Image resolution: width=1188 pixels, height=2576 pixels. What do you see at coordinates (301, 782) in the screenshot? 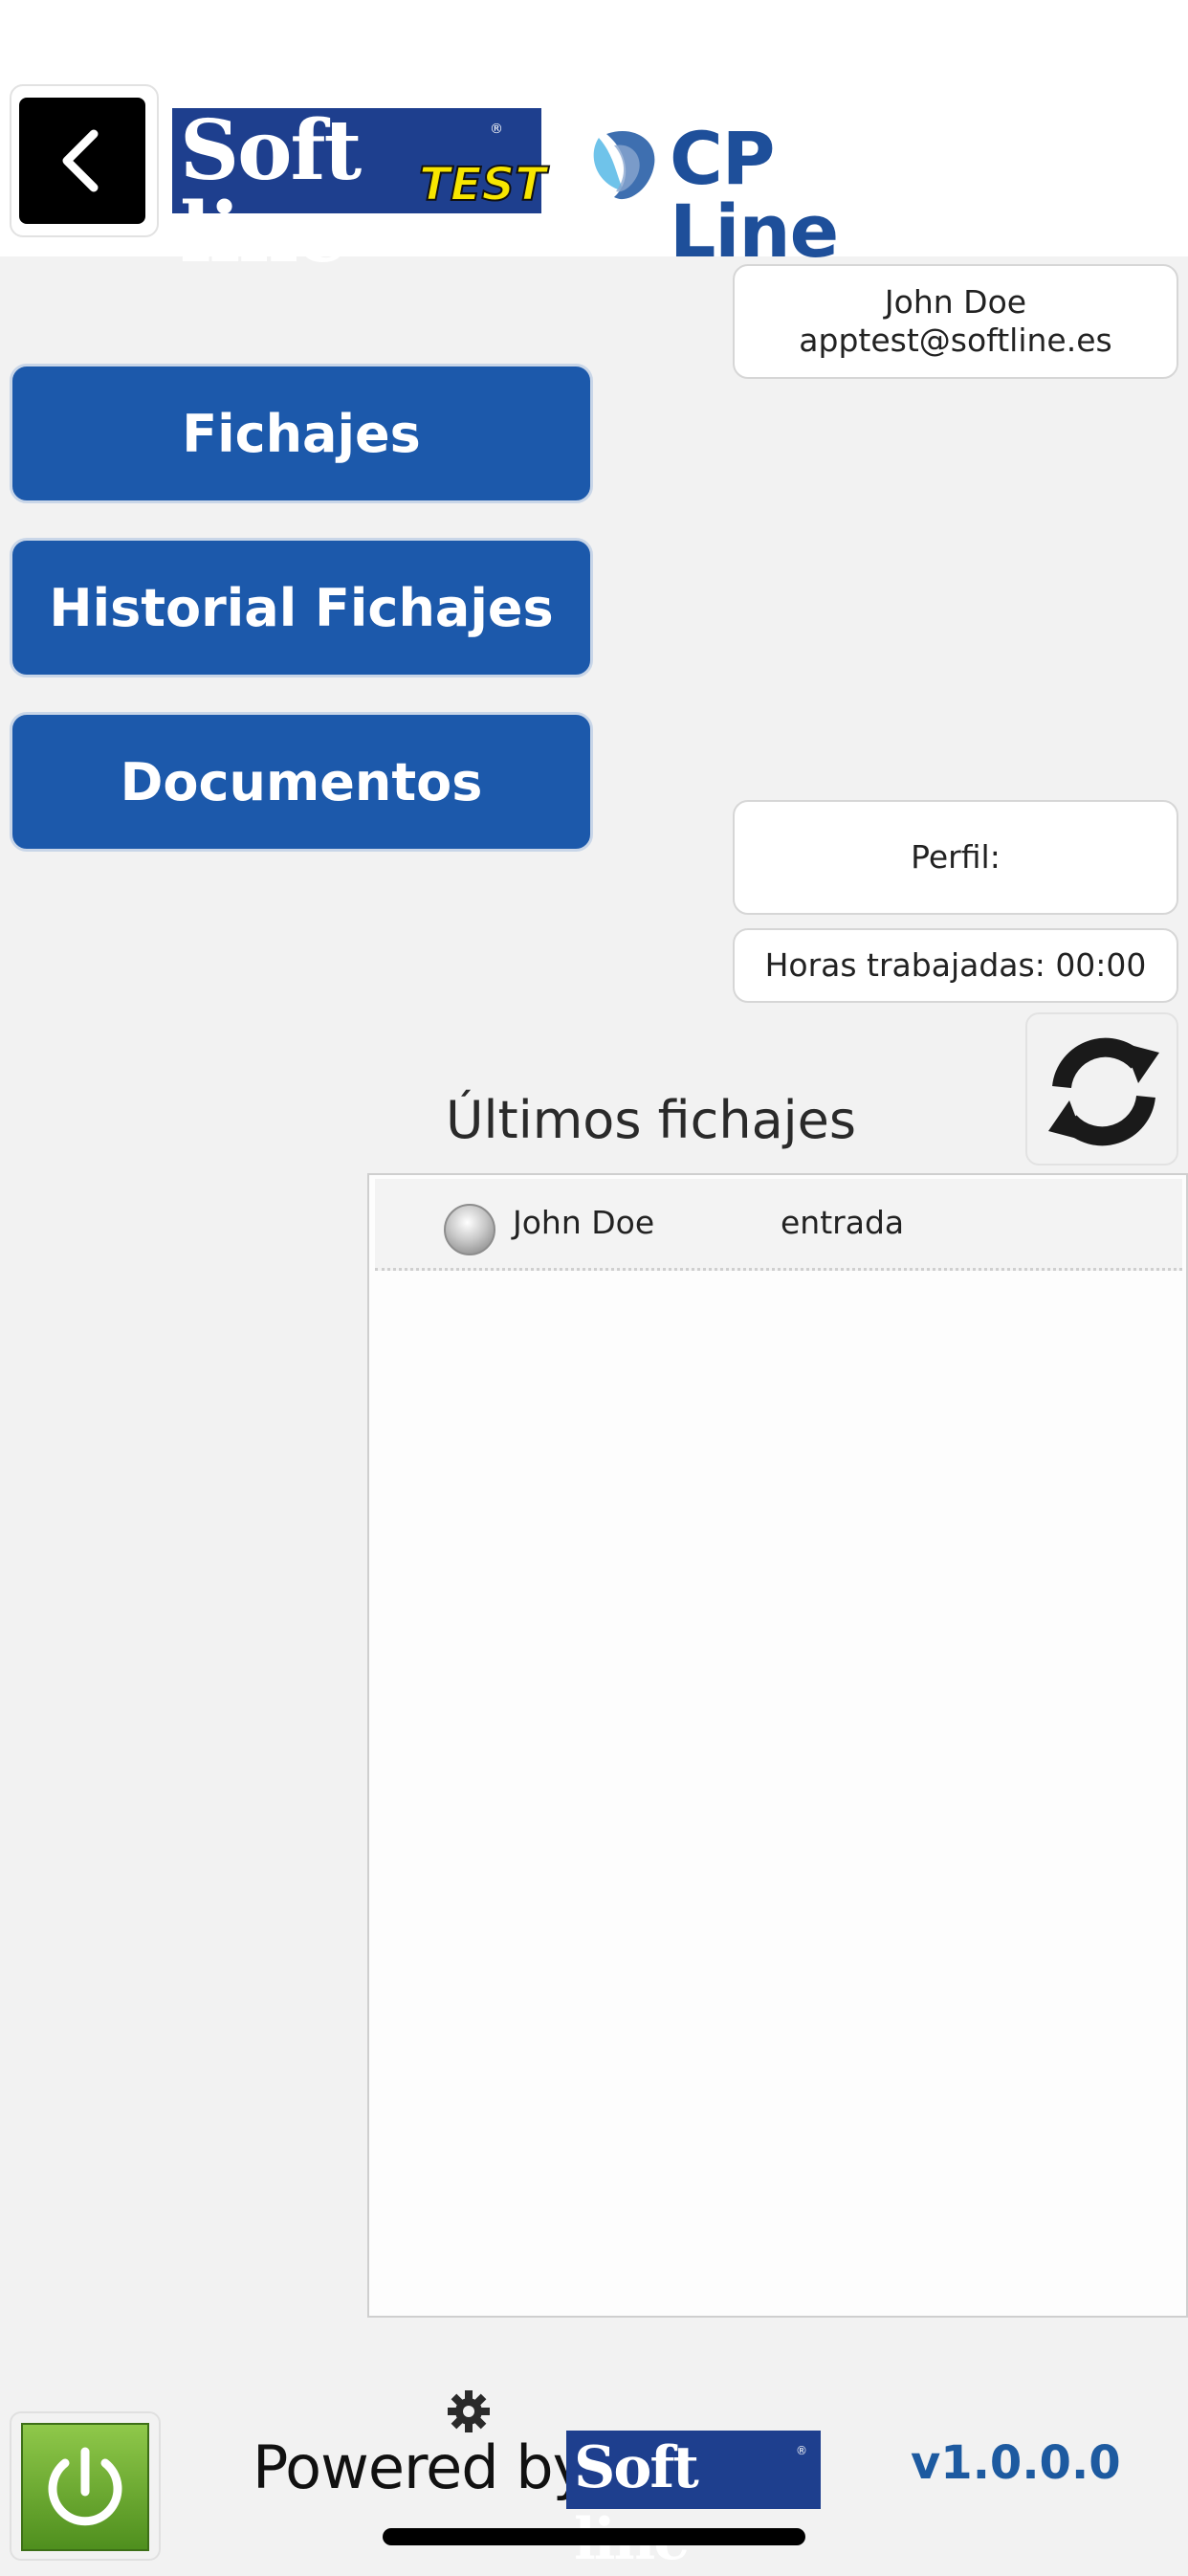
I see `documentos-button: Documentos` at bounding box center [301, 782].